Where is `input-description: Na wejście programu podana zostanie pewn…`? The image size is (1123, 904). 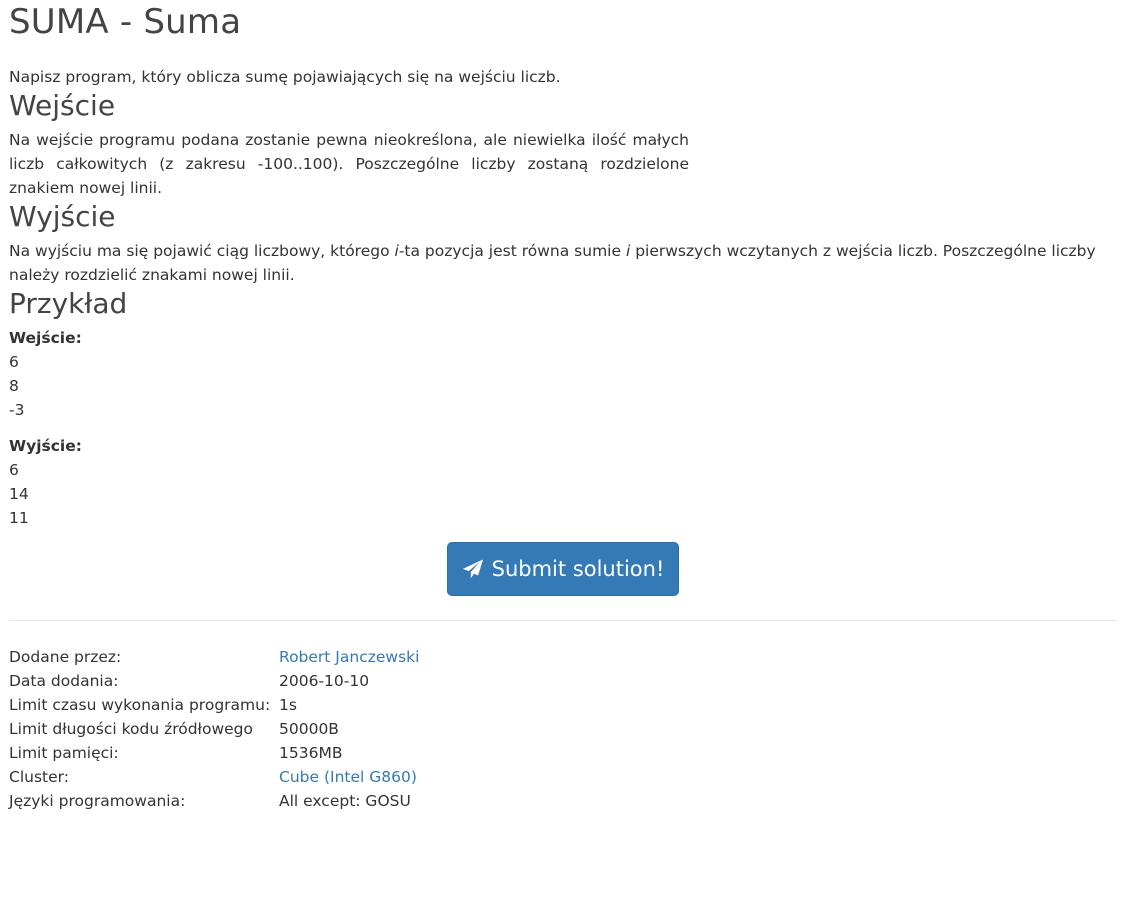
input-description: Na wejście programu podana zostanie pewn… is located at coordinates (349, 164).